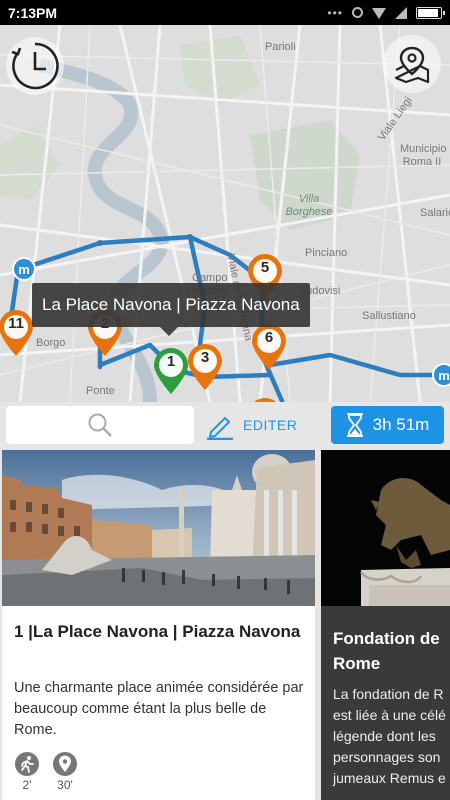  What do you see at coordinates (430, 12) in the screenshot?
I see `battery-icon` at bounding box center [430, 12].